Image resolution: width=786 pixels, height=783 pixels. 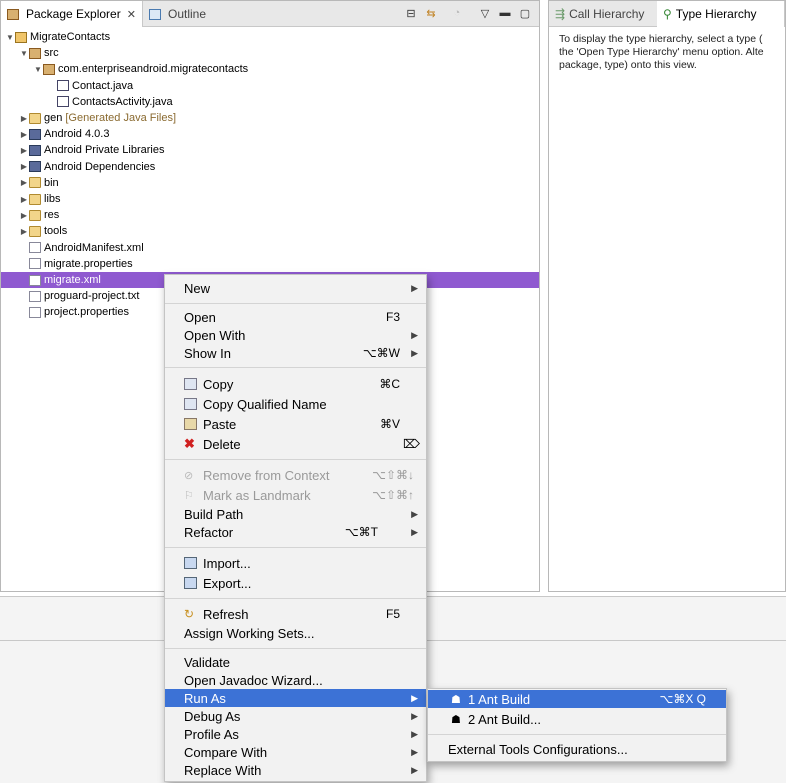 I want to click on focus-task-icon: ◔, so click(x=457, y=13).